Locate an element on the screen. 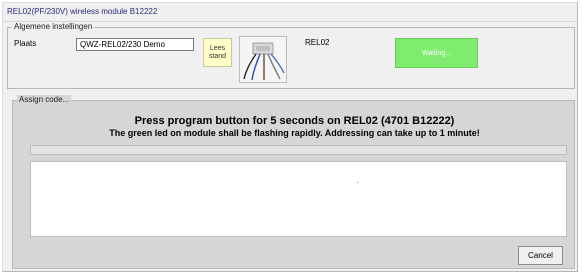  addressing-progress-bar is located at coordinates (298, 150).